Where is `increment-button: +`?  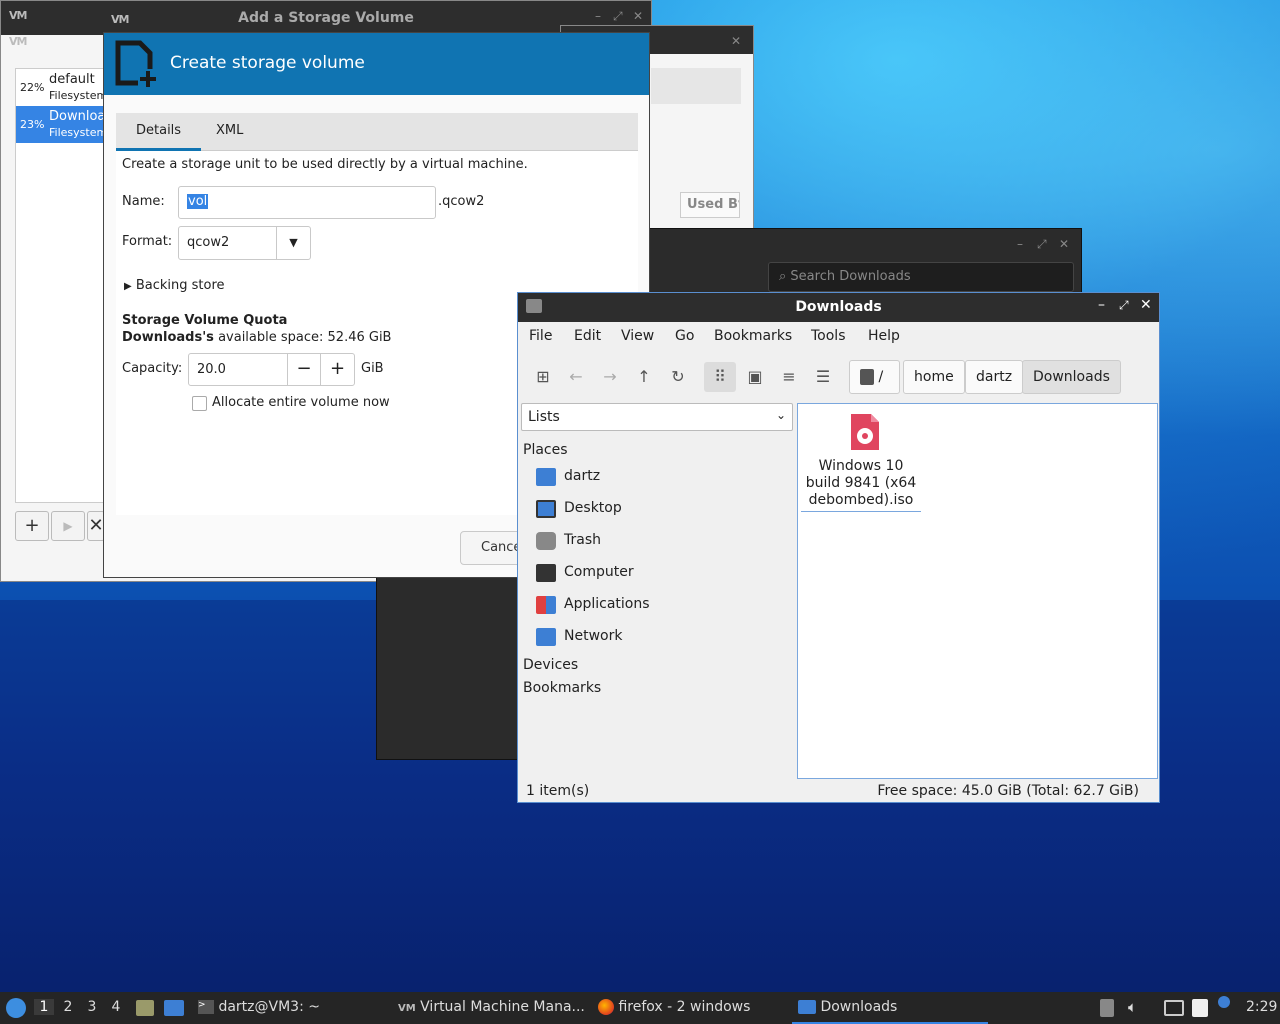
increment-button: + is located at coordinates (337, 369).